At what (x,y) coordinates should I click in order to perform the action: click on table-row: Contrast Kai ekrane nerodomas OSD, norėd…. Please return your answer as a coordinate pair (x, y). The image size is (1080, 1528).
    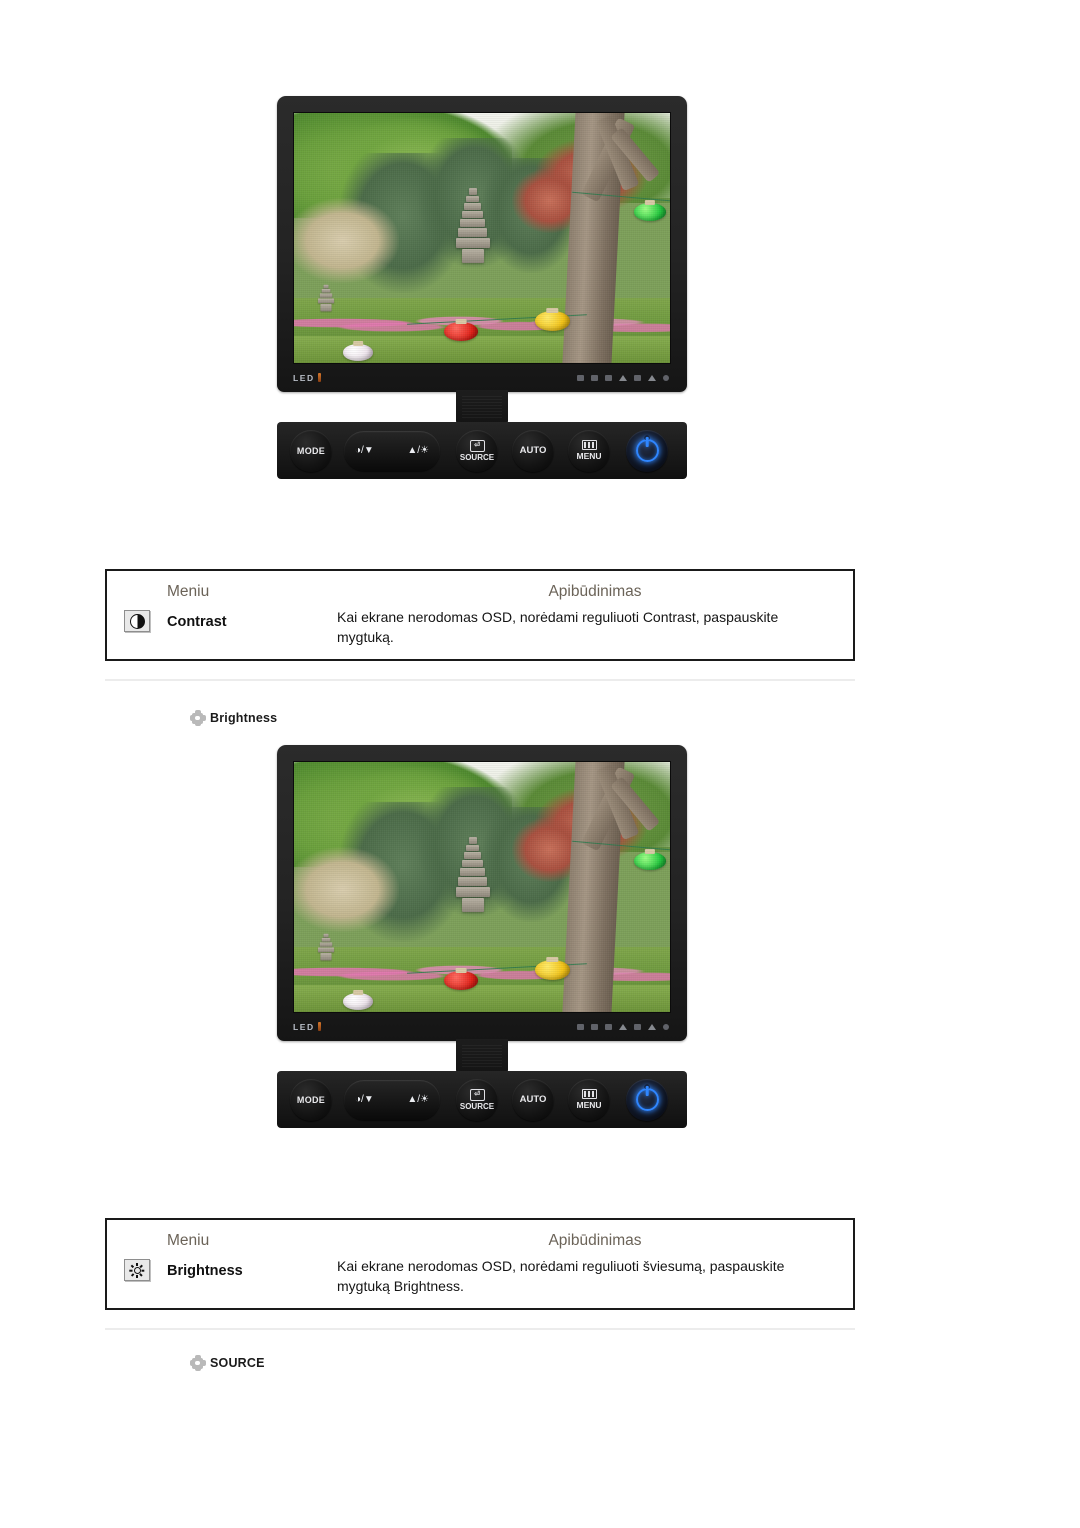
    Looking at the image, I should click on (480, 631).